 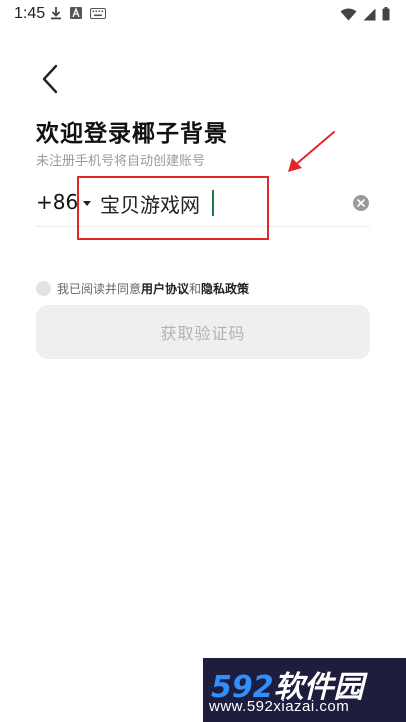 I want to click on annotation-highlight-box, so click(x=173, y=208).